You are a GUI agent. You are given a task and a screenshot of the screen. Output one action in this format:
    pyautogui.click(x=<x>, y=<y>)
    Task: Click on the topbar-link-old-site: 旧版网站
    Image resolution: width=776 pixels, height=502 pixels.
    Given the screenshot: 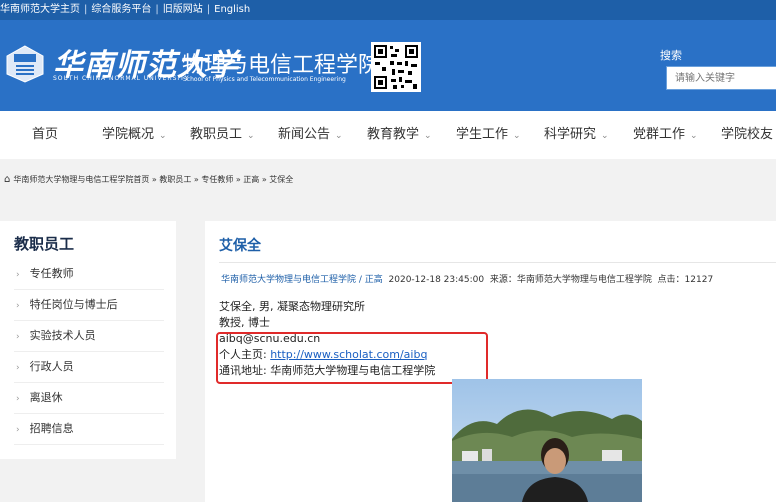 What is the action you would take?
    pyautogui.click(x=183, y=9)
    